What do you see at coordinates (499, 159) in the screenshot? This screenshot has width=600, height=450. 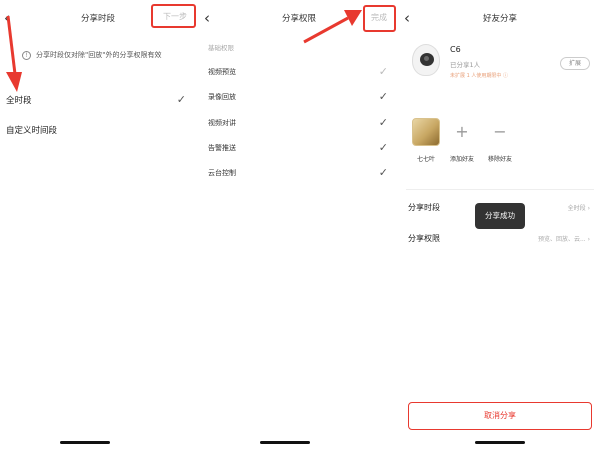 I see `friend-label: 移除好友` at bounding box center [499, 159].